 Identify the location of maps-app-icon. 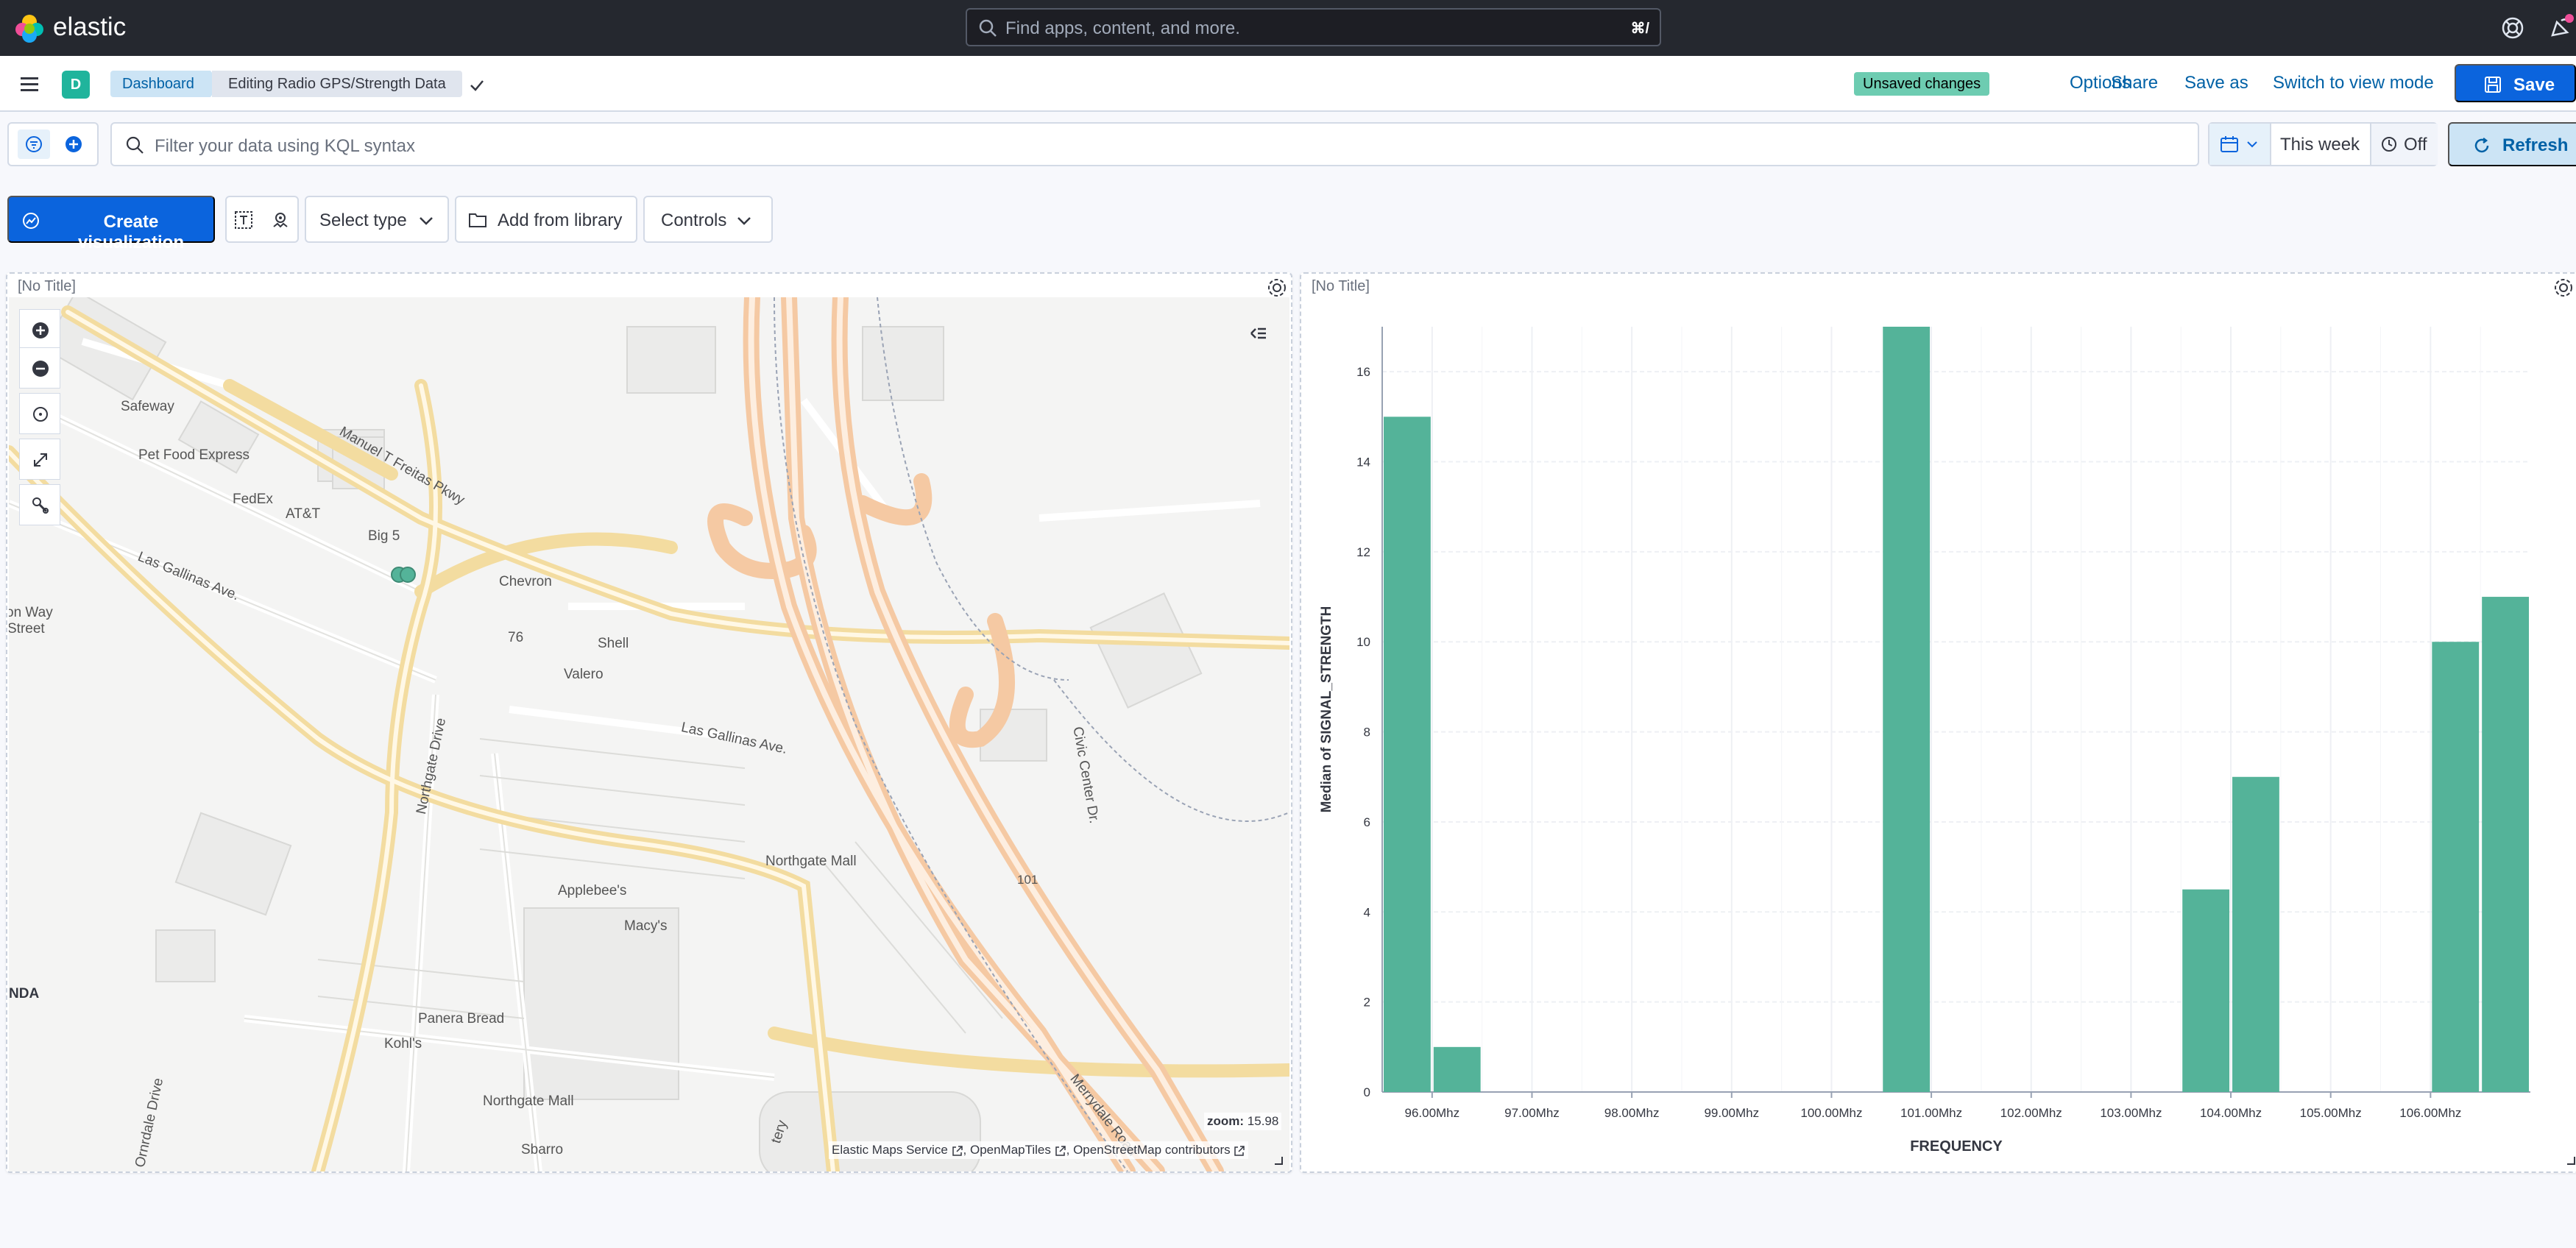
(280, 220).